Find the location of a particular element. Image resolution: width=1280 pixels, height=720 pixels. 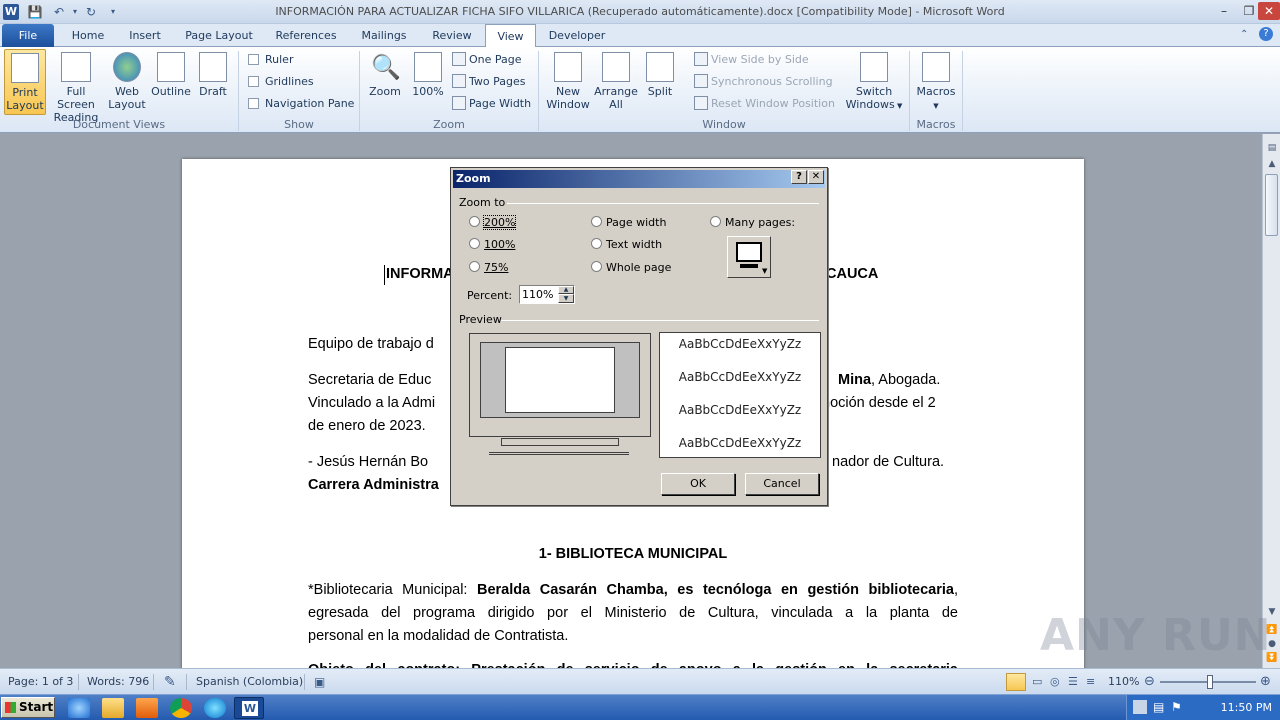

media-player-icon is located at coordinates (147, 708).